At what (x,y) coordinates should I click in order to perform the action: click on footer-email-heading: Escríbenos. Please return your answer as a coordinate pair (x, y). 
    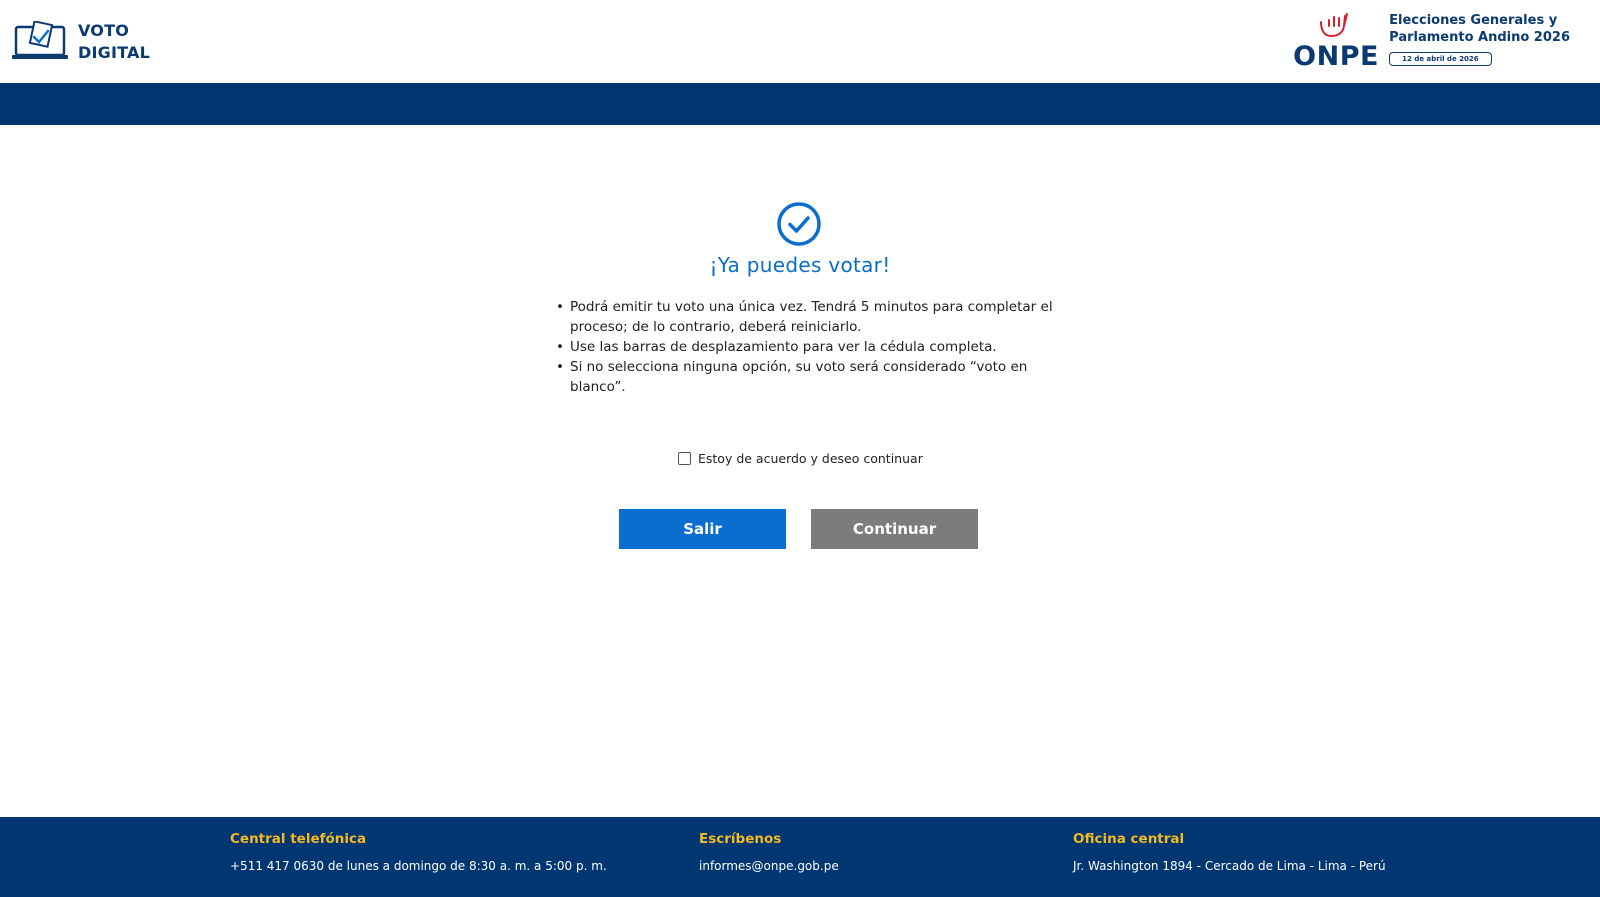
    Looking at the image, I should click on (740, 839).